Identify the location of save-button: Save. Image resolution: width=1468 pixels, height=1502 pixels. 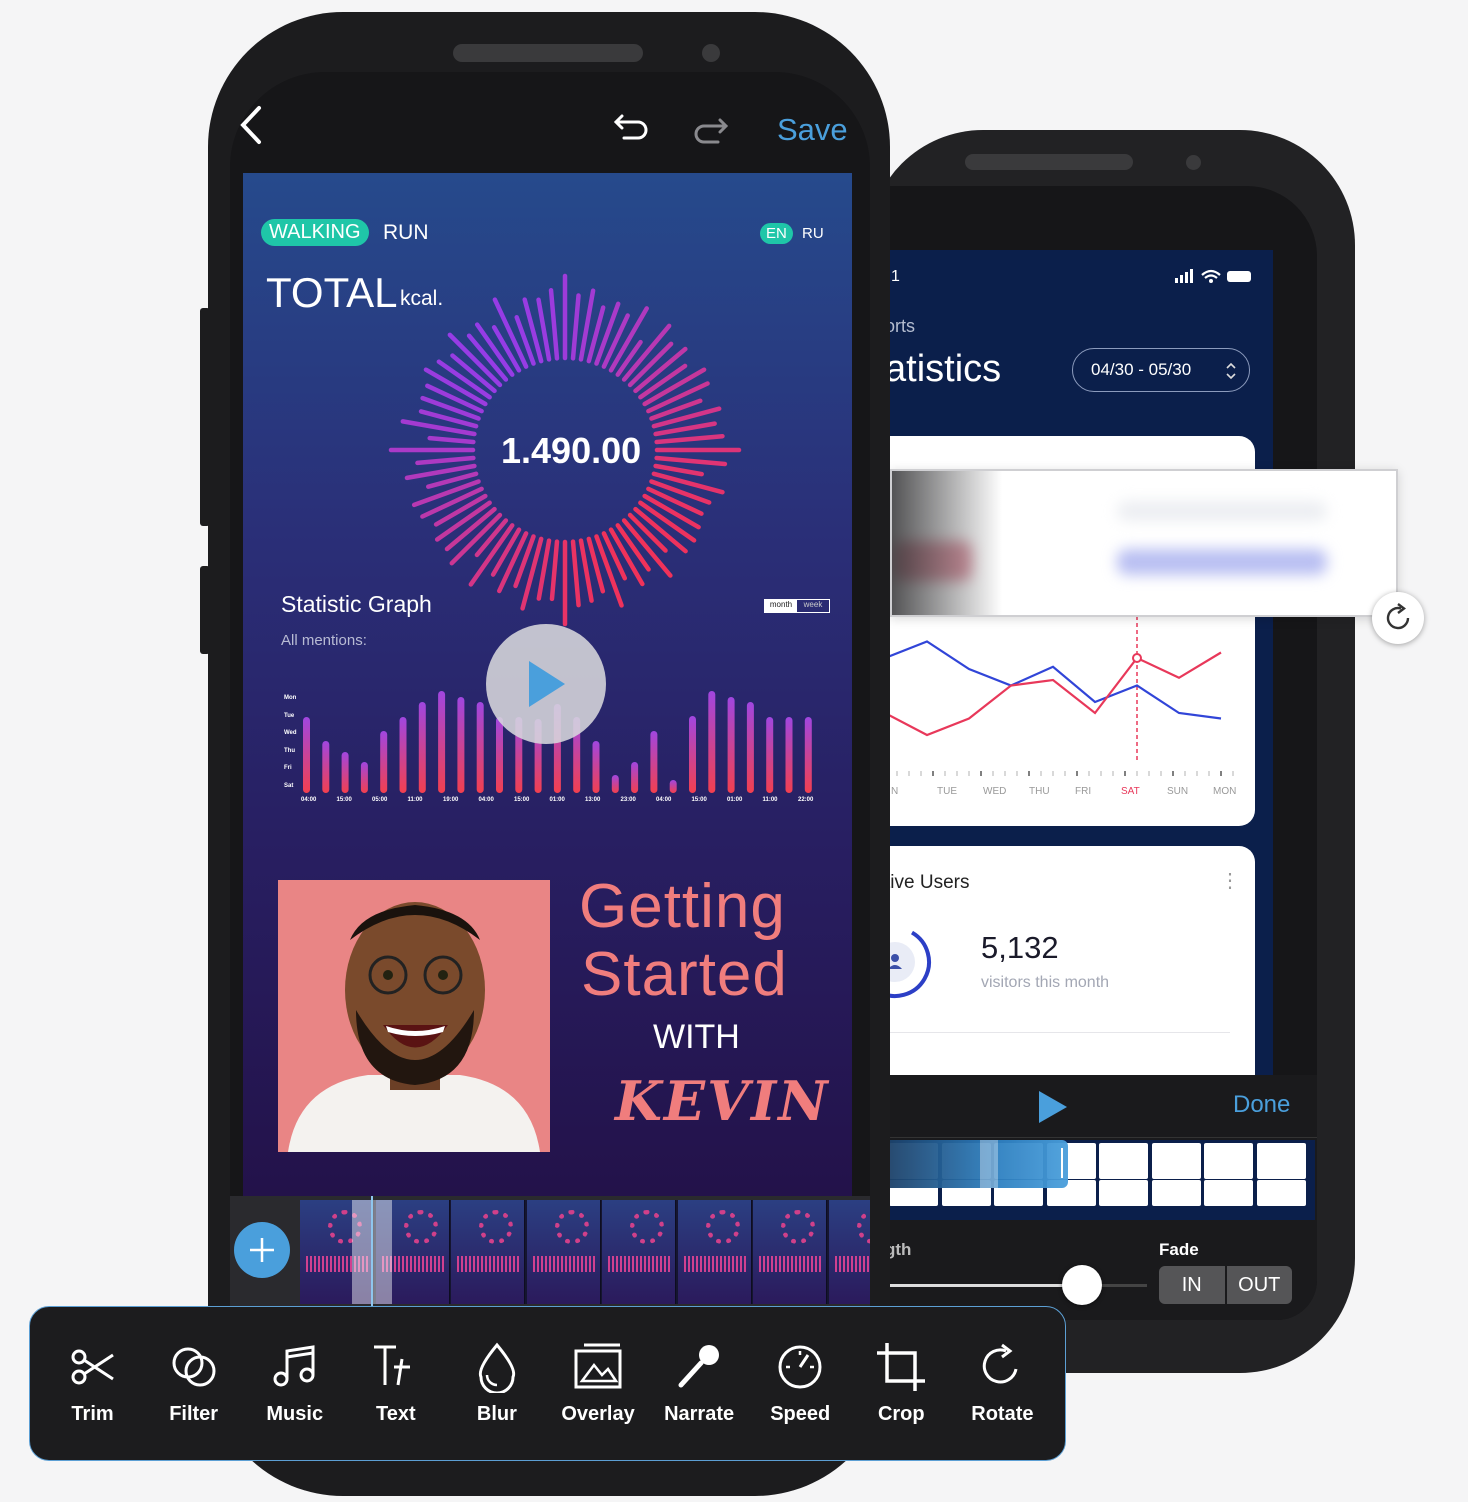
(812, 130).